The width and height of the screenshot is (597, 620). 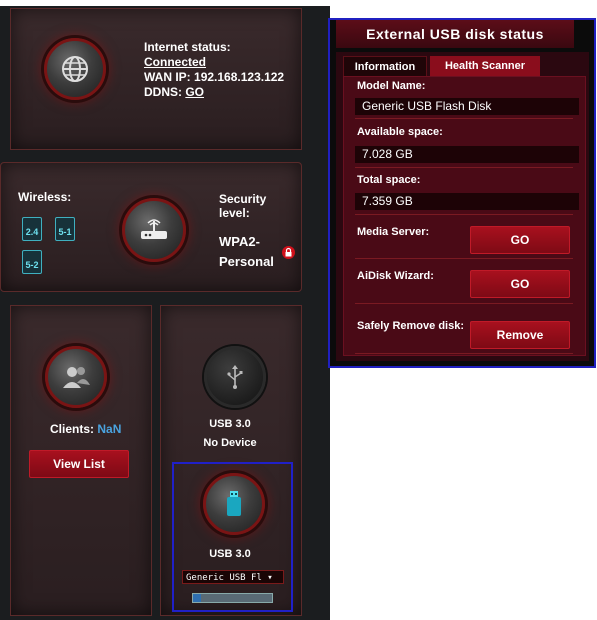 I want to click on wifi-5g2-icon: 5-2, so click(x=32, y=262).